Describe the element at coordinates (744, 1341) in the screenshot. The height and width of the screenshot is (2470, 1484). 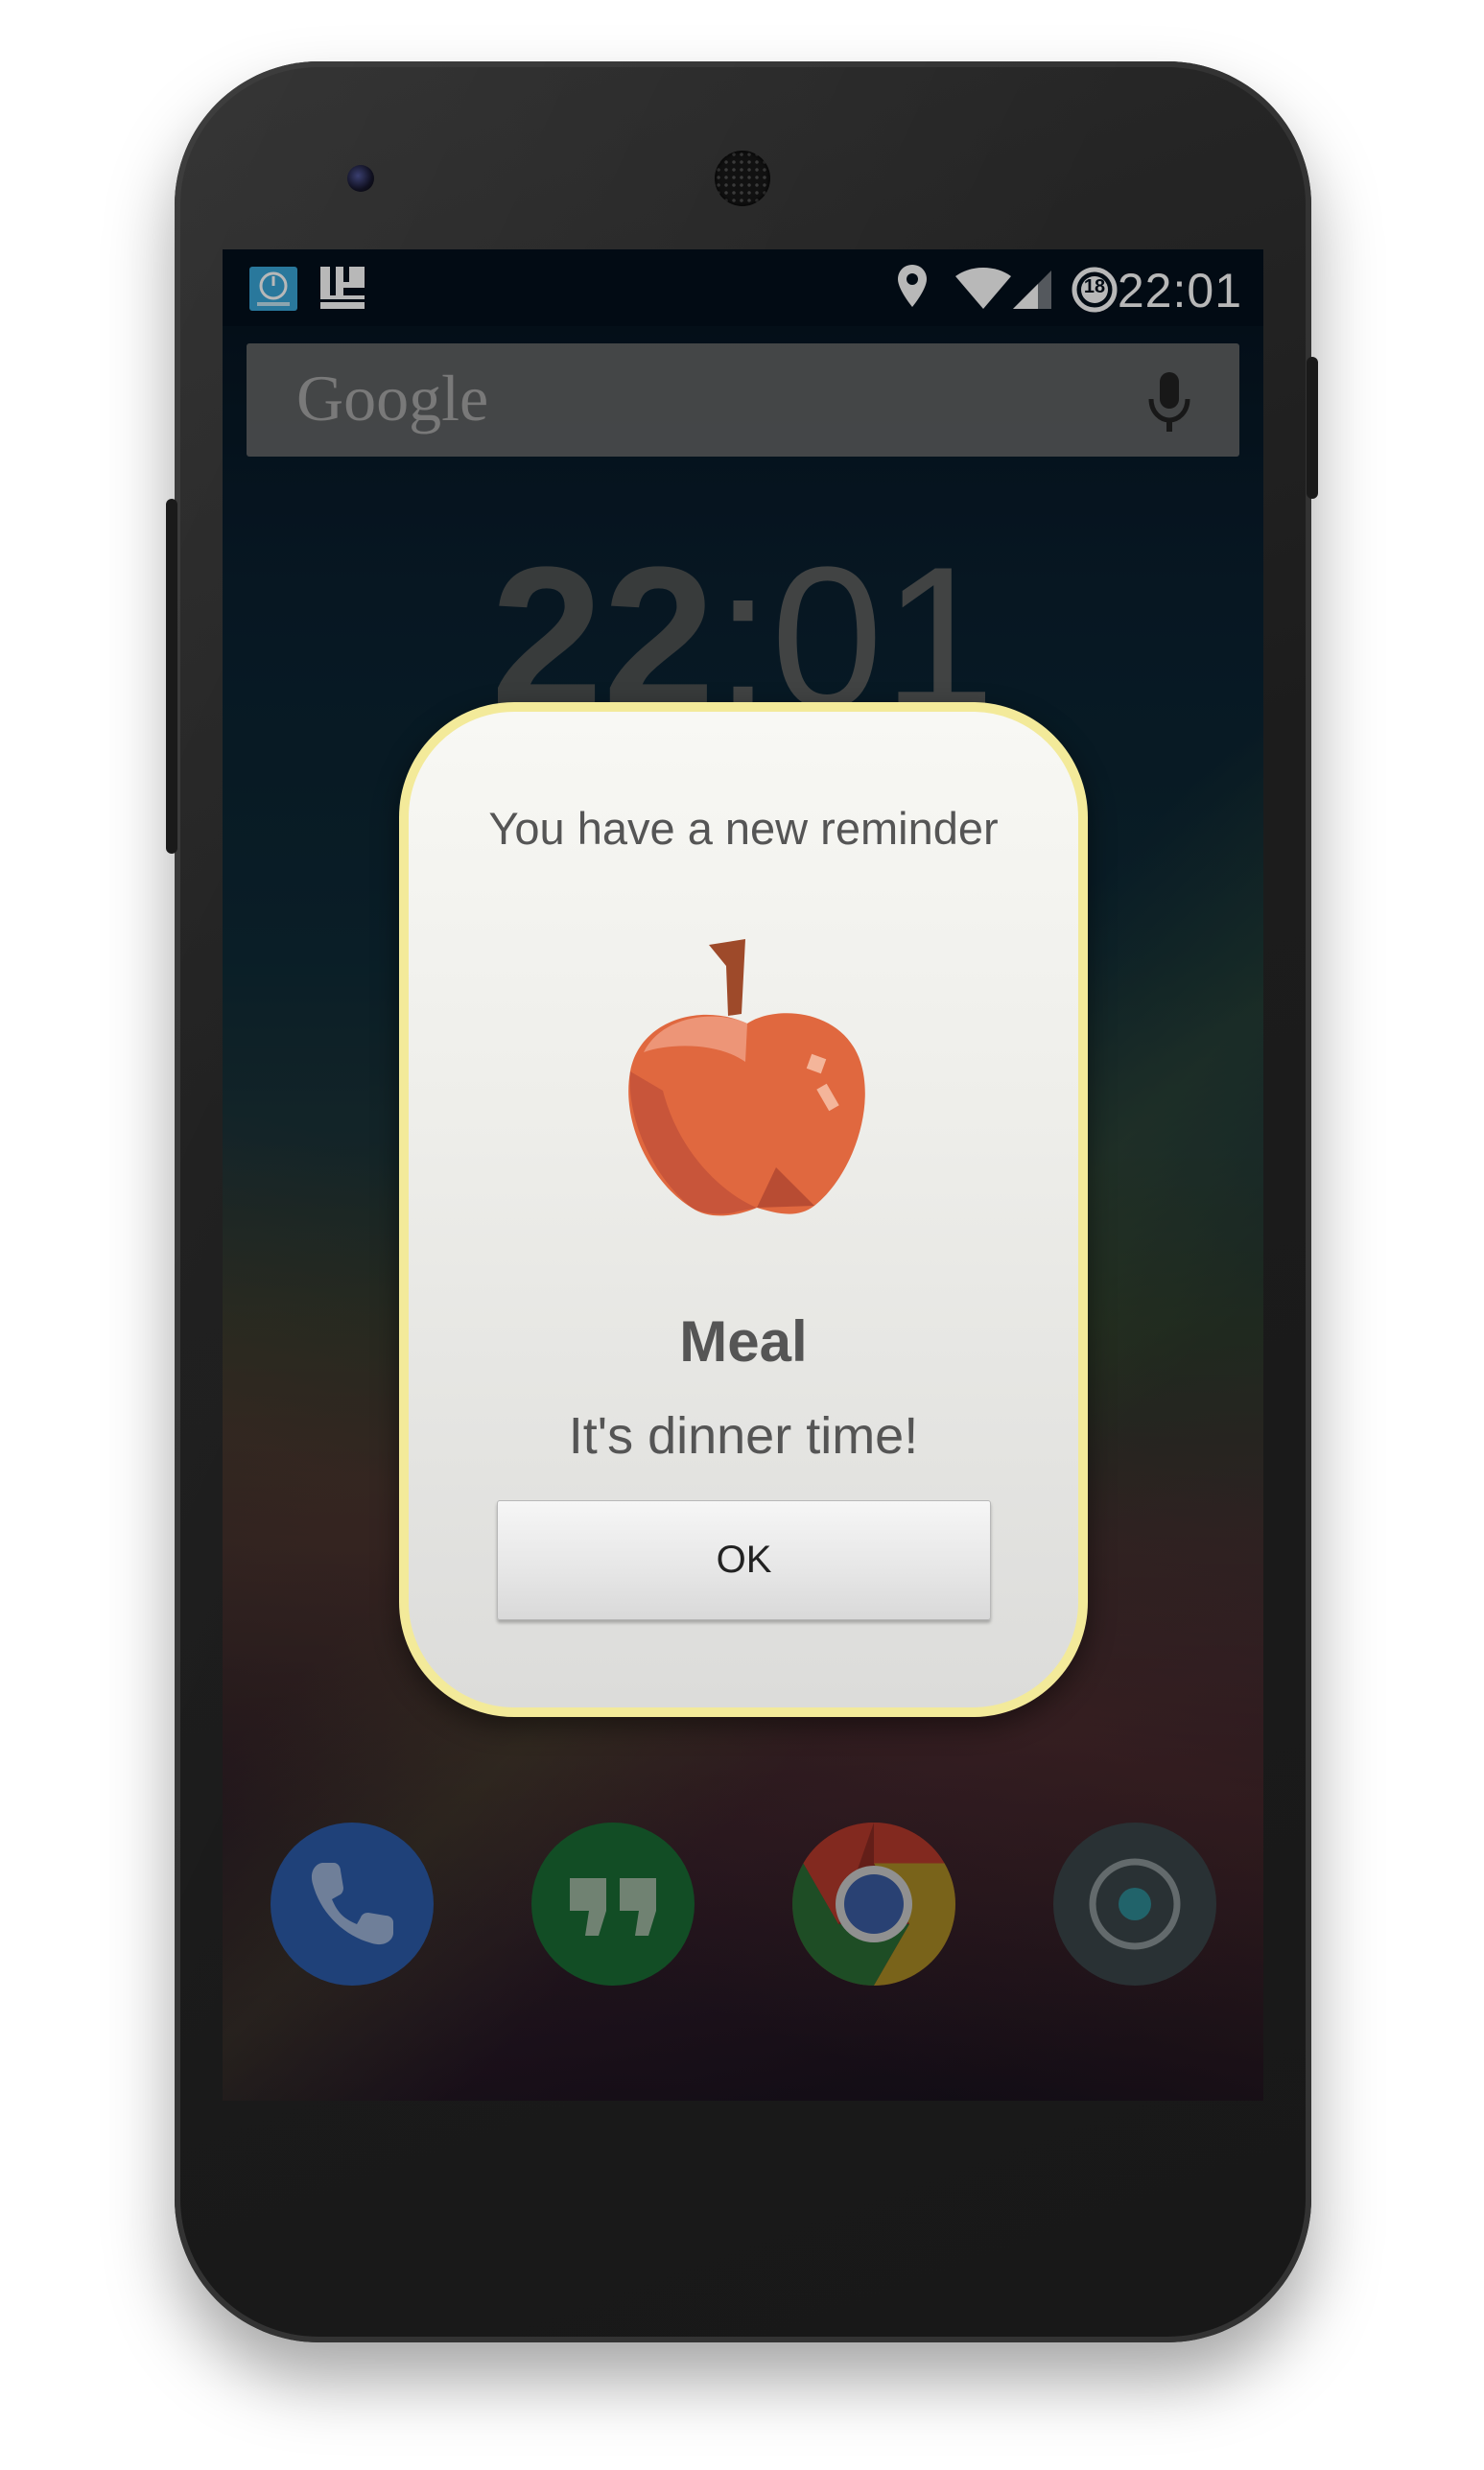
I see `reminder-title: Meal` at that location.